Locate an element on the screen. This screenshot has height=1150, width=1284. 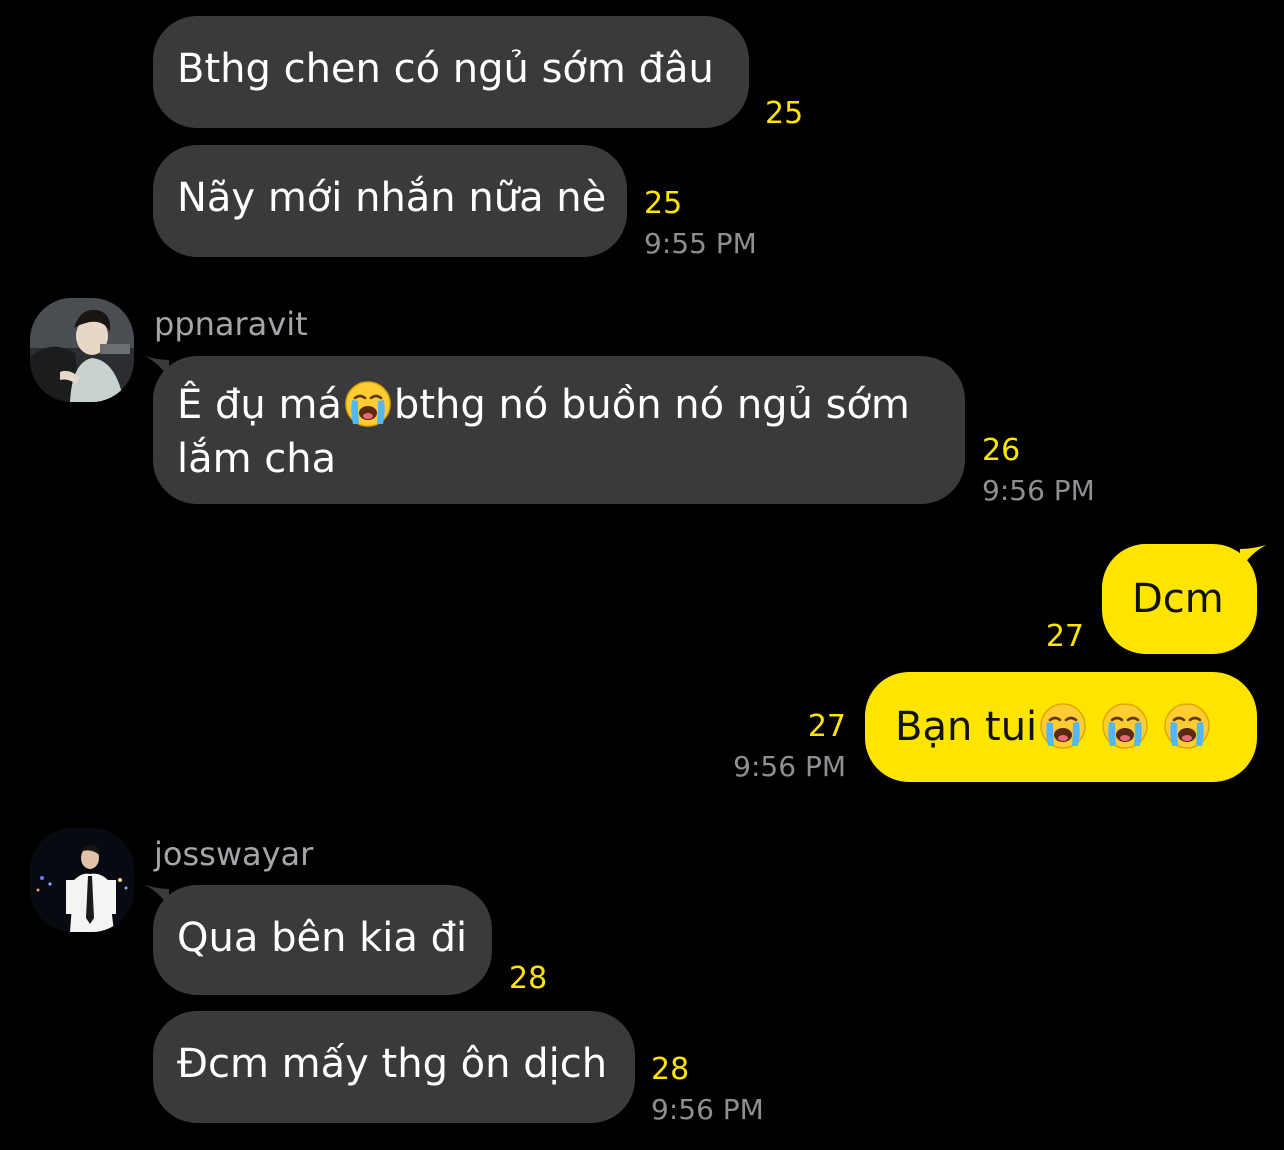
message-text: Ê đụ má is located at coordinates (259, 405).